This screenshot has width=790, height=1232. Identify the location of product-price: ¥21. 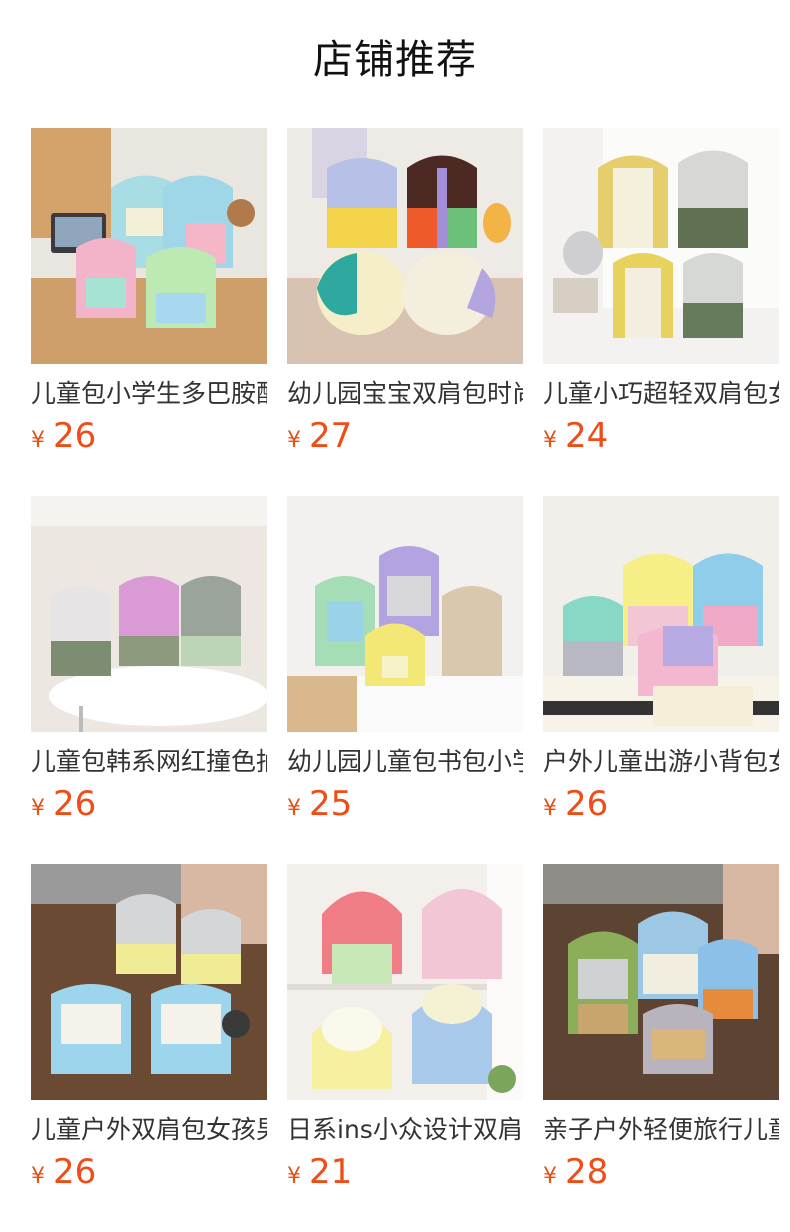
(405, 1172).